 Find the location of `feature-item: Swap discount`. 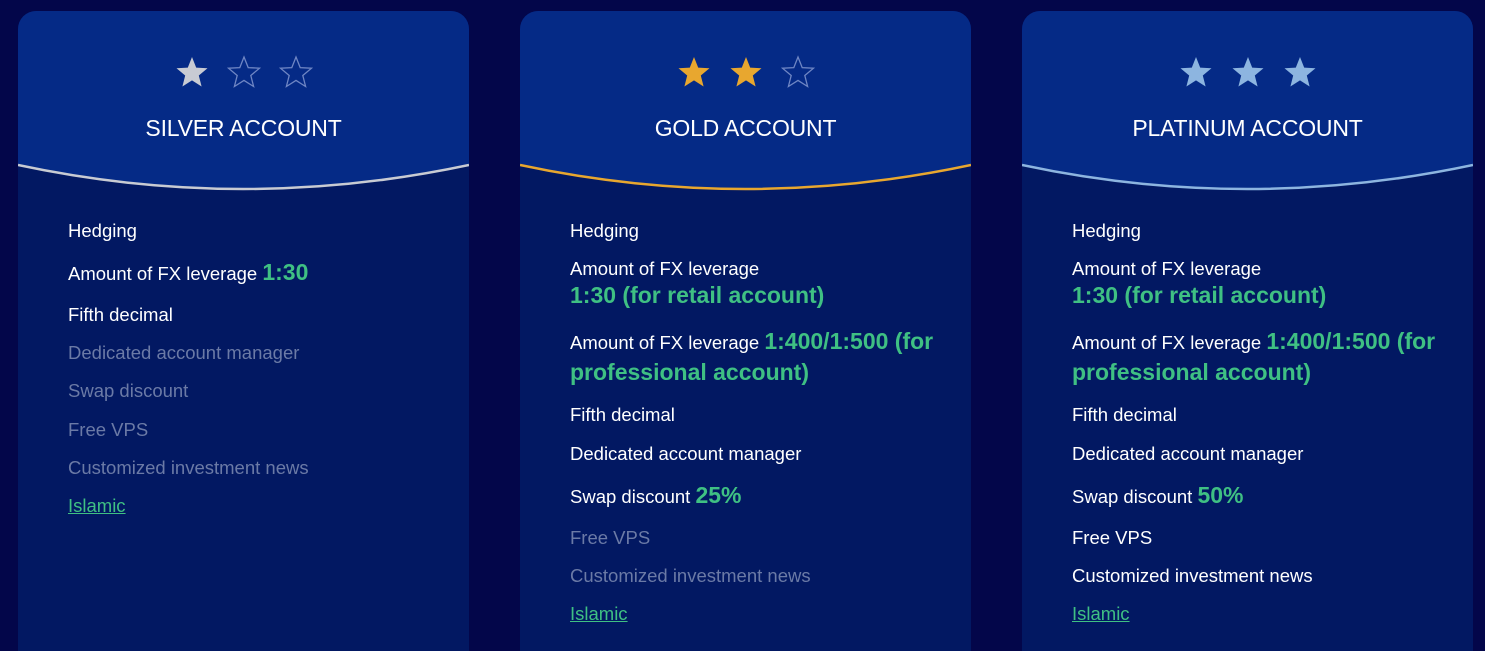

feature-item: Swap discount is located at coordinates (258, 390).